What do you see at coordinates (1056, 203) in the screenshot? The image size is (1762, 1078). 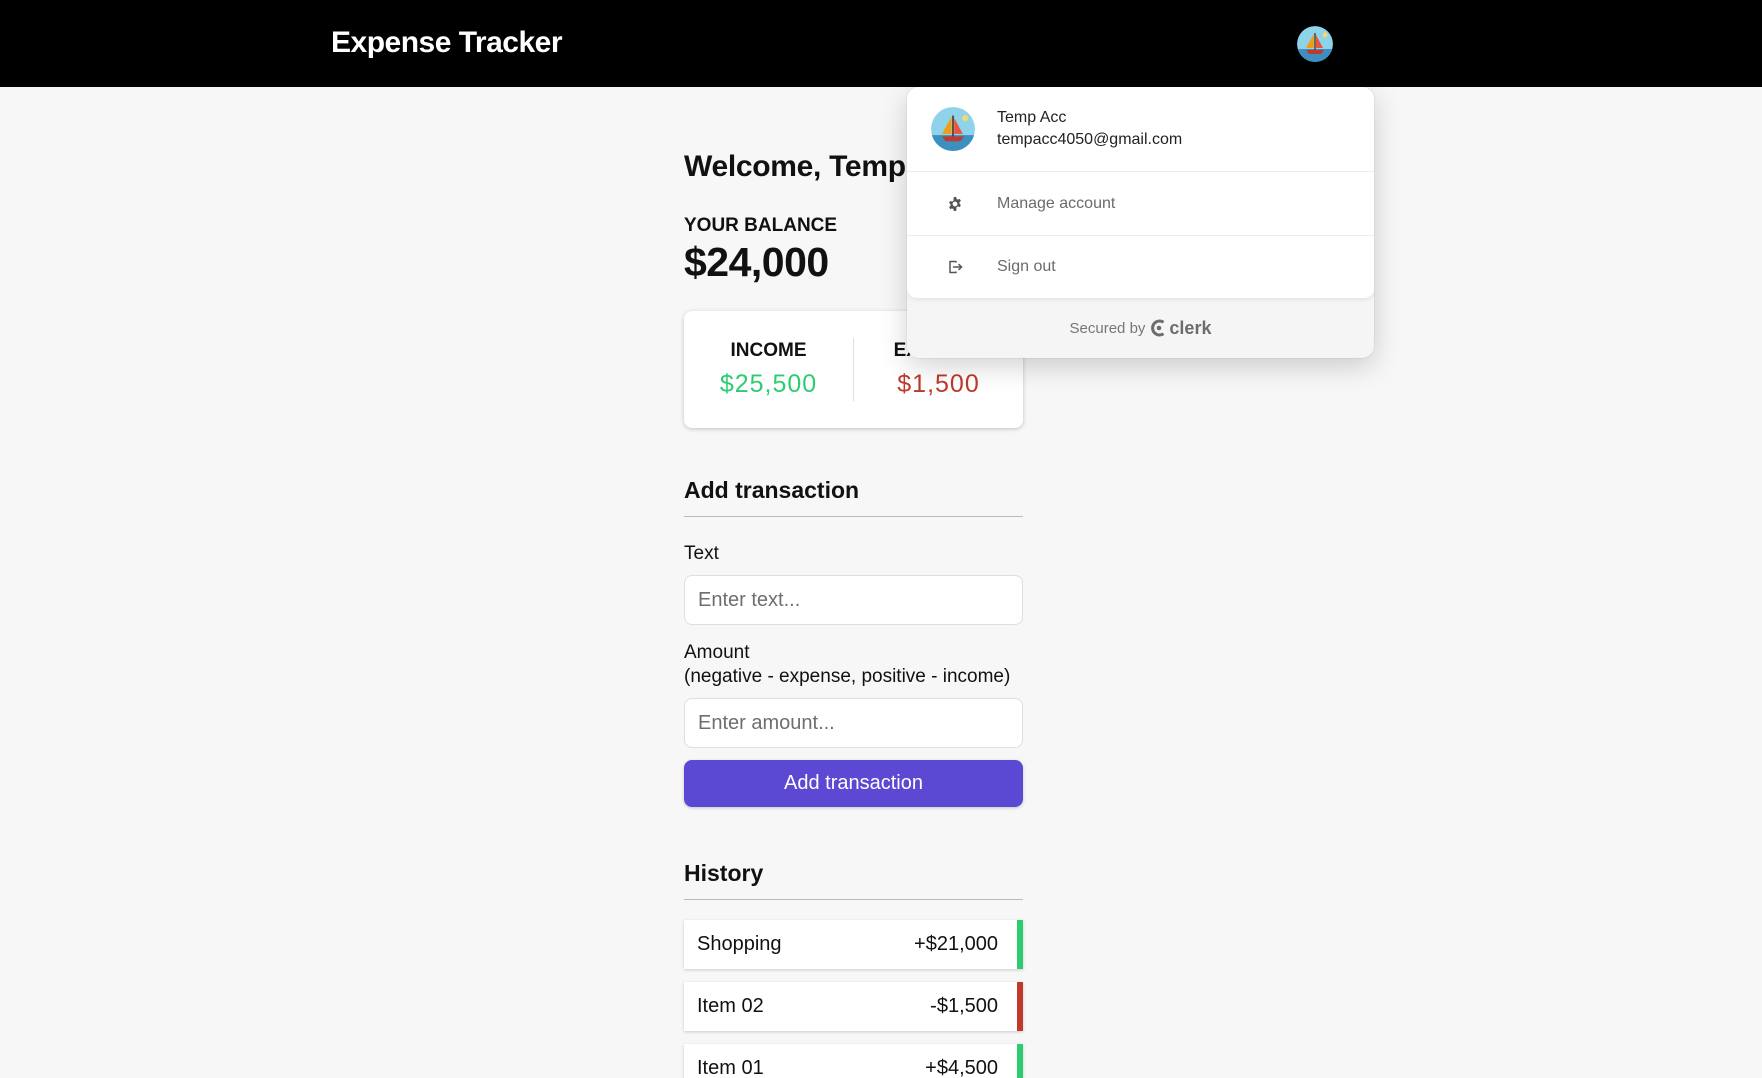 I see `manage-account-label: Manage account` at bounding box center [1056, 203].